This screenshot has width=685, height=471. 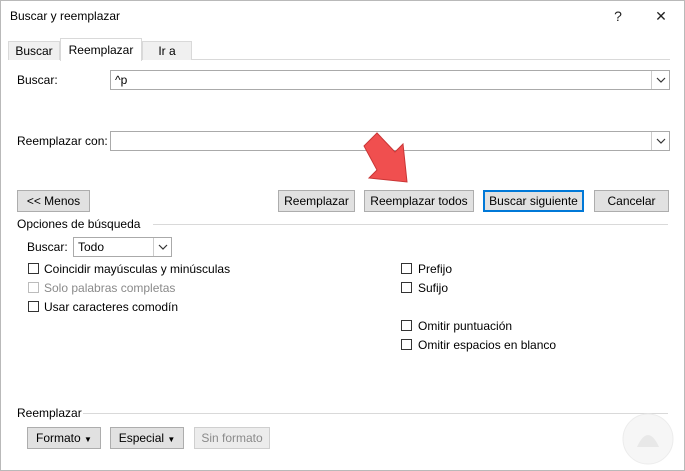 I want to click on help-button: ?, so click(x=618, y=16).